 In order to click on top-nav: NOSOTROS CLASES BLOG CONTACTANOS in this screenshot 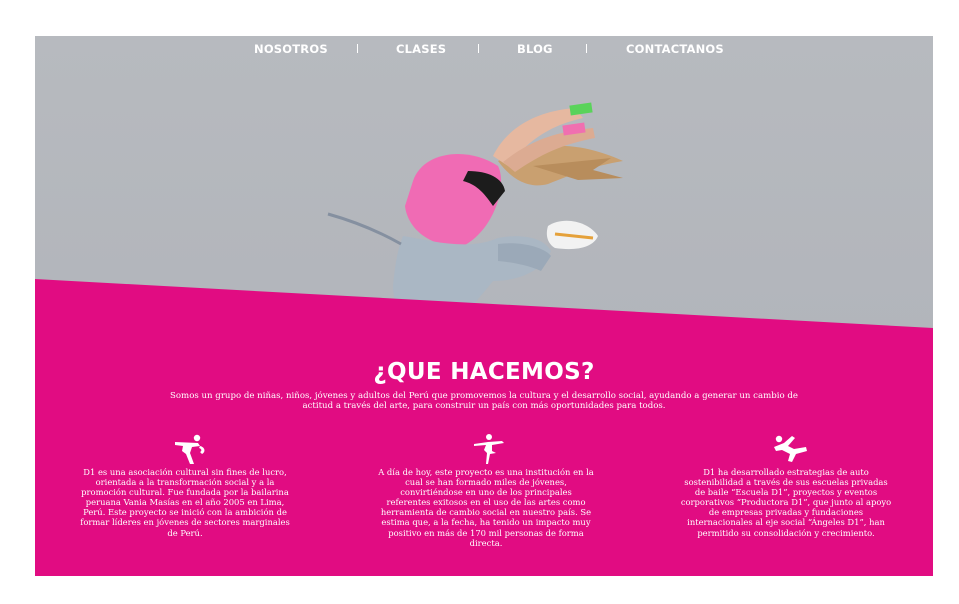, I will do `click(484, 52)`.